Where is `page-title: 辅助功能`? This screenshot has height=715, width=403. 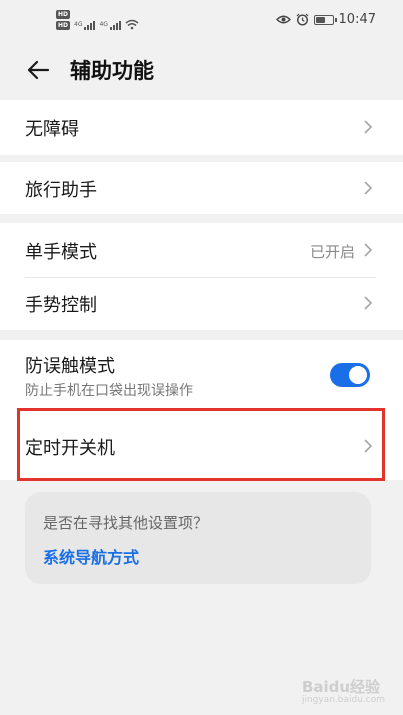 page-title: 辅助功能 is located at coordinates (112, 71).